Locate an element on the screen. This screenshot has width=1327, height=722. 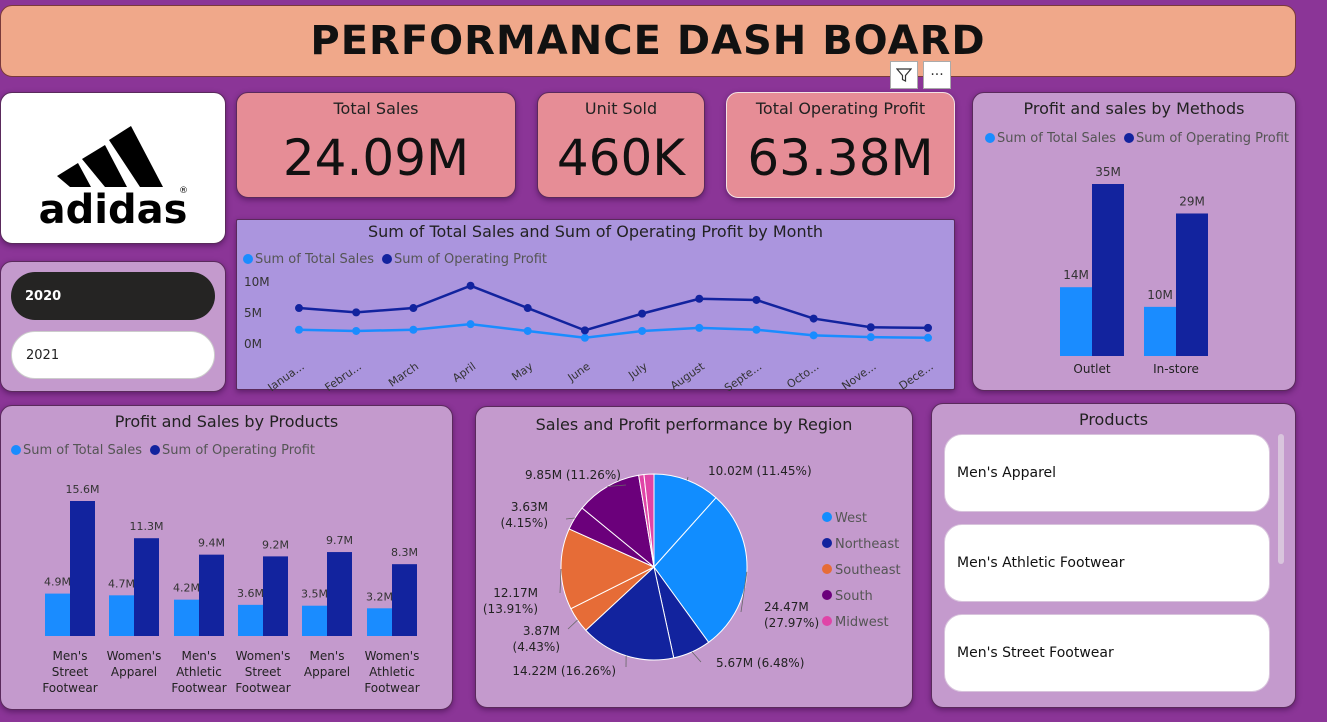
data-label: 8.3M is located at coordinates (404, 552).